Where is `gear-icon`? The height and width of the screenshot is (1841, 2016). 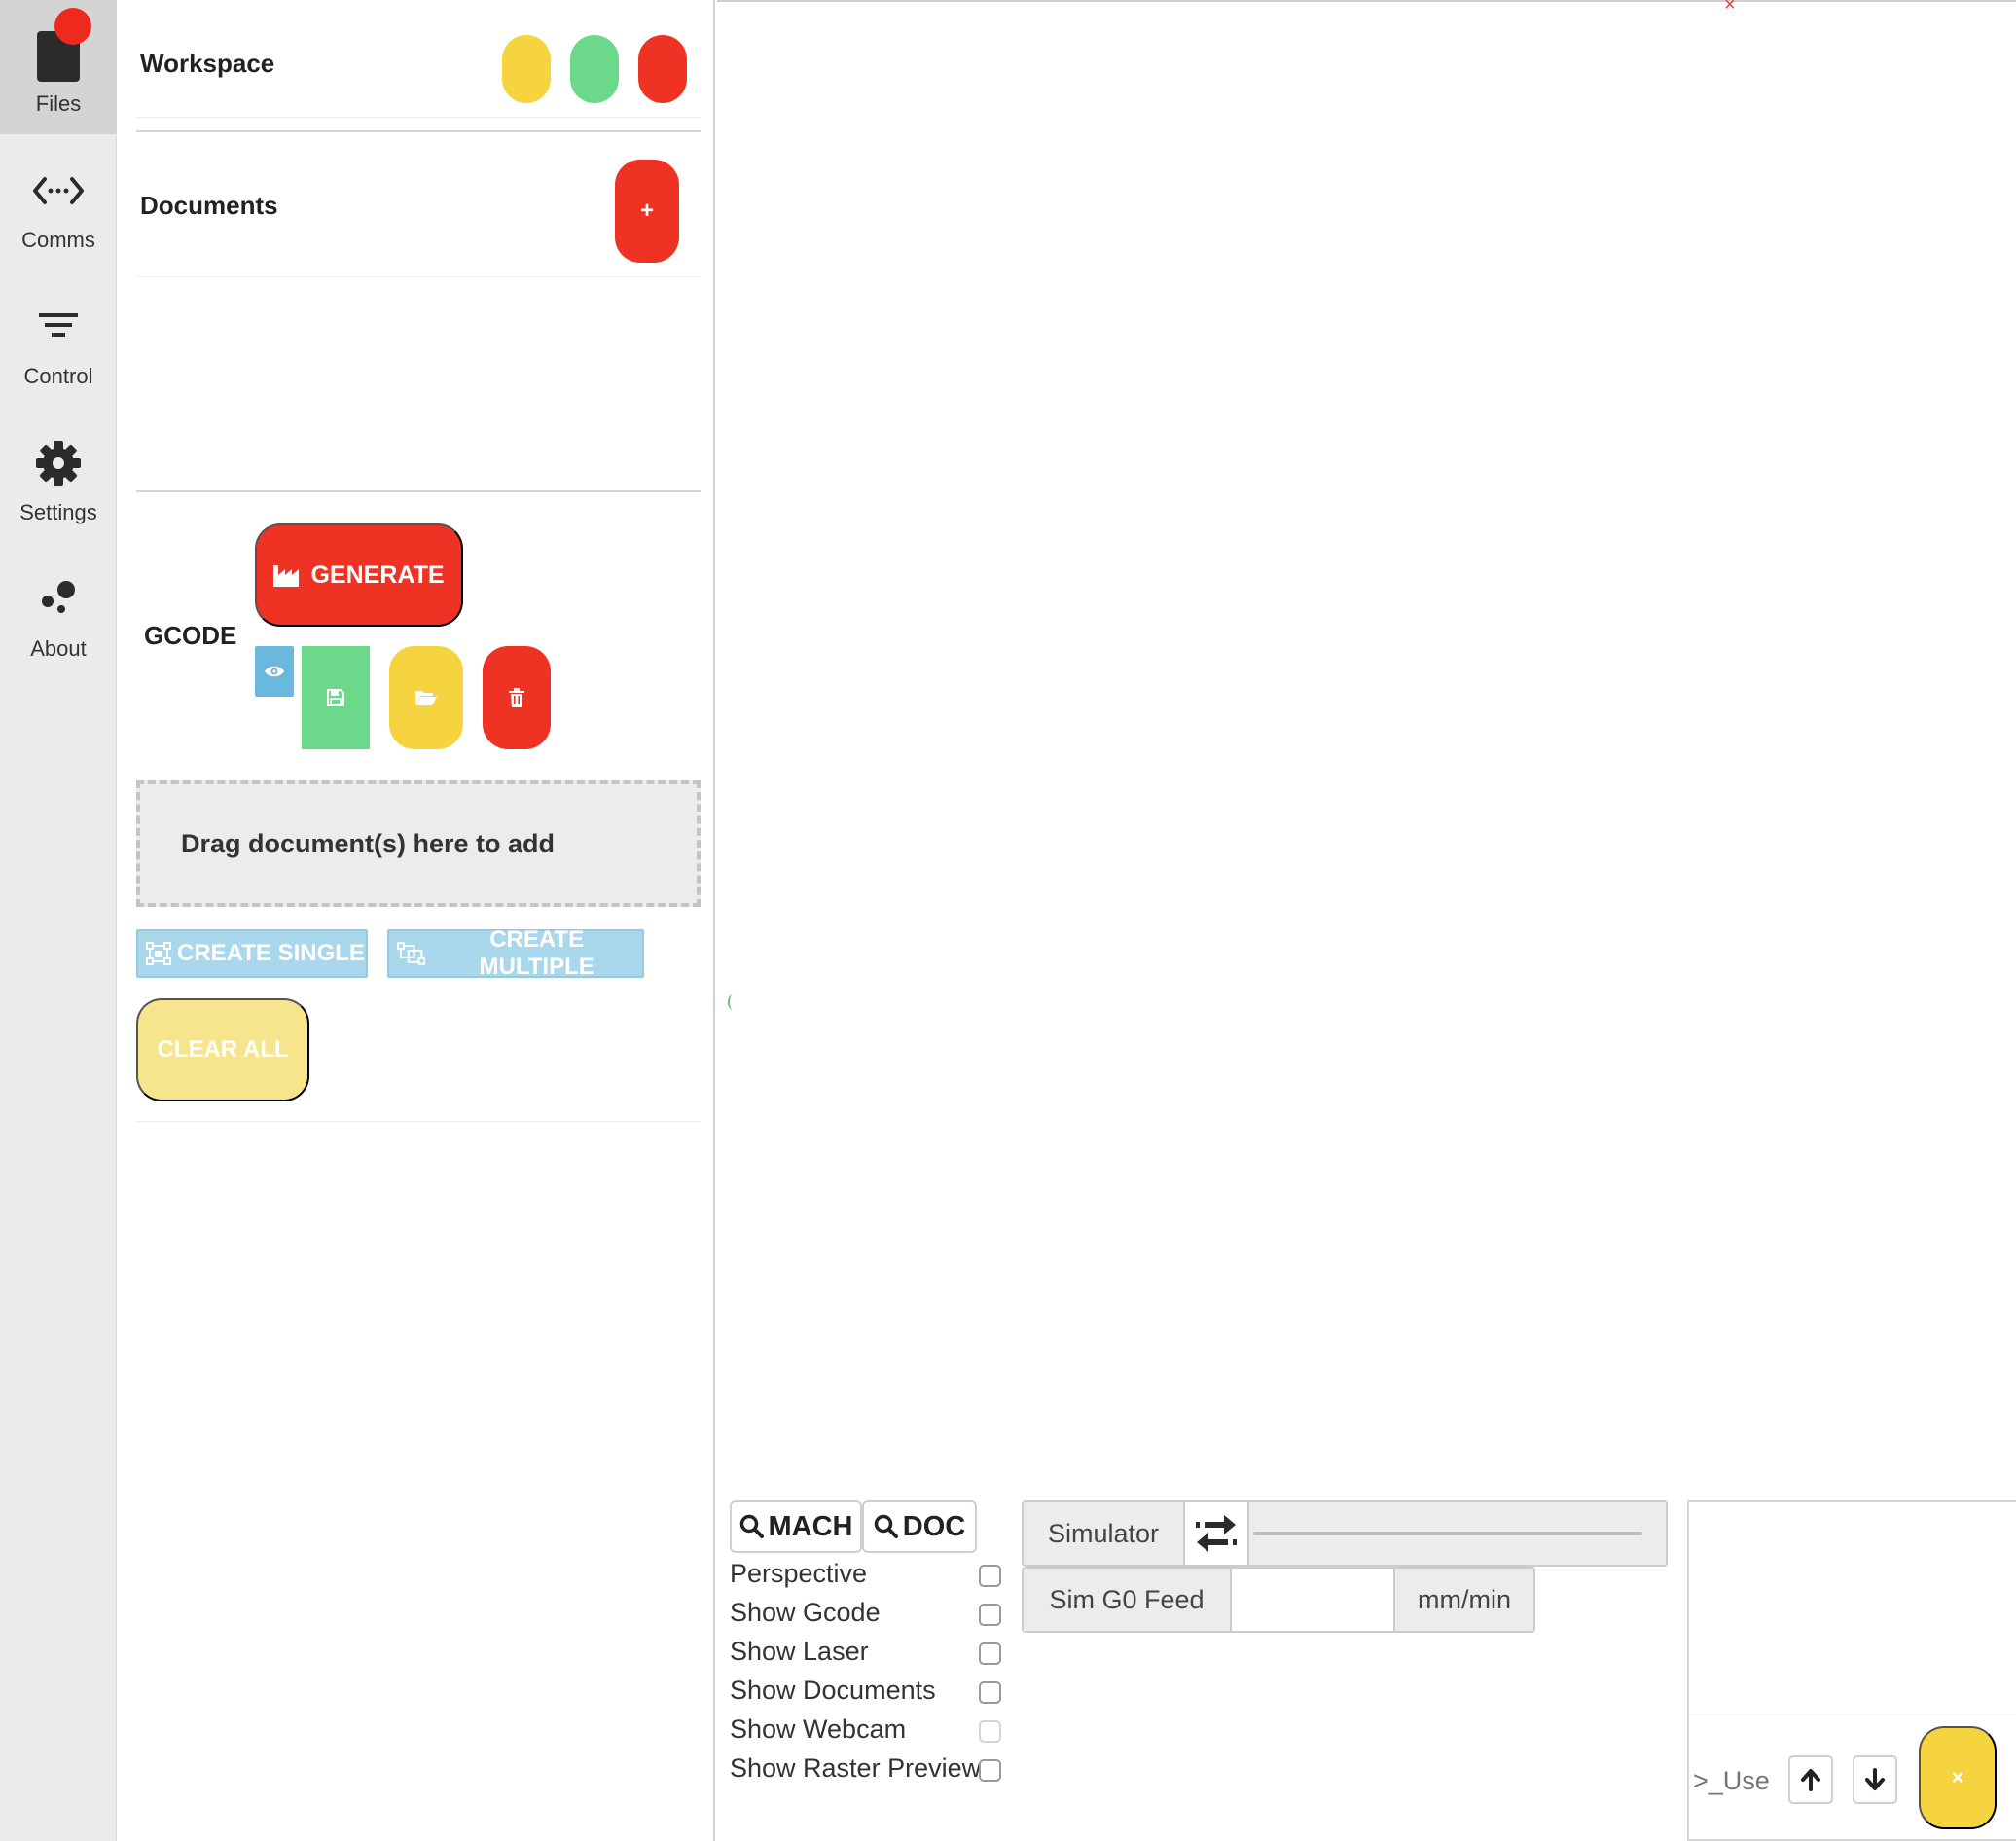
gear-icon is located at coordinates (58, 463).